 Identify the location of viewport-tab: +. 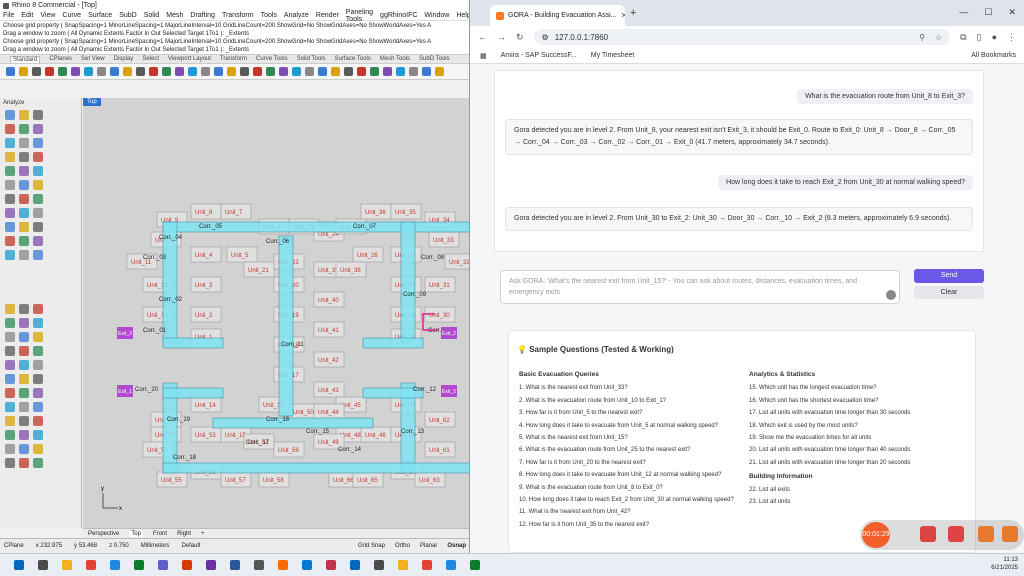
(203, 534).